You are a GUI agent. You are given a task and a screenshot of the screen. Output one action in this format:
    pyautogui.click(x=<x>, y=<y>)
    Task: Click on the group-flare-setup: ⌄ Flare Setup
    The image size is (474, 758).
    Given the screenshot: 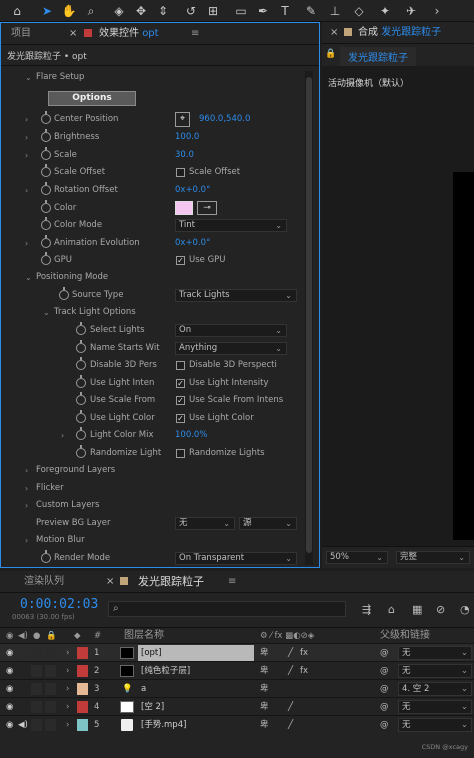 What is the action you would take?
    pyautogui.click(x=151, y=77)
    